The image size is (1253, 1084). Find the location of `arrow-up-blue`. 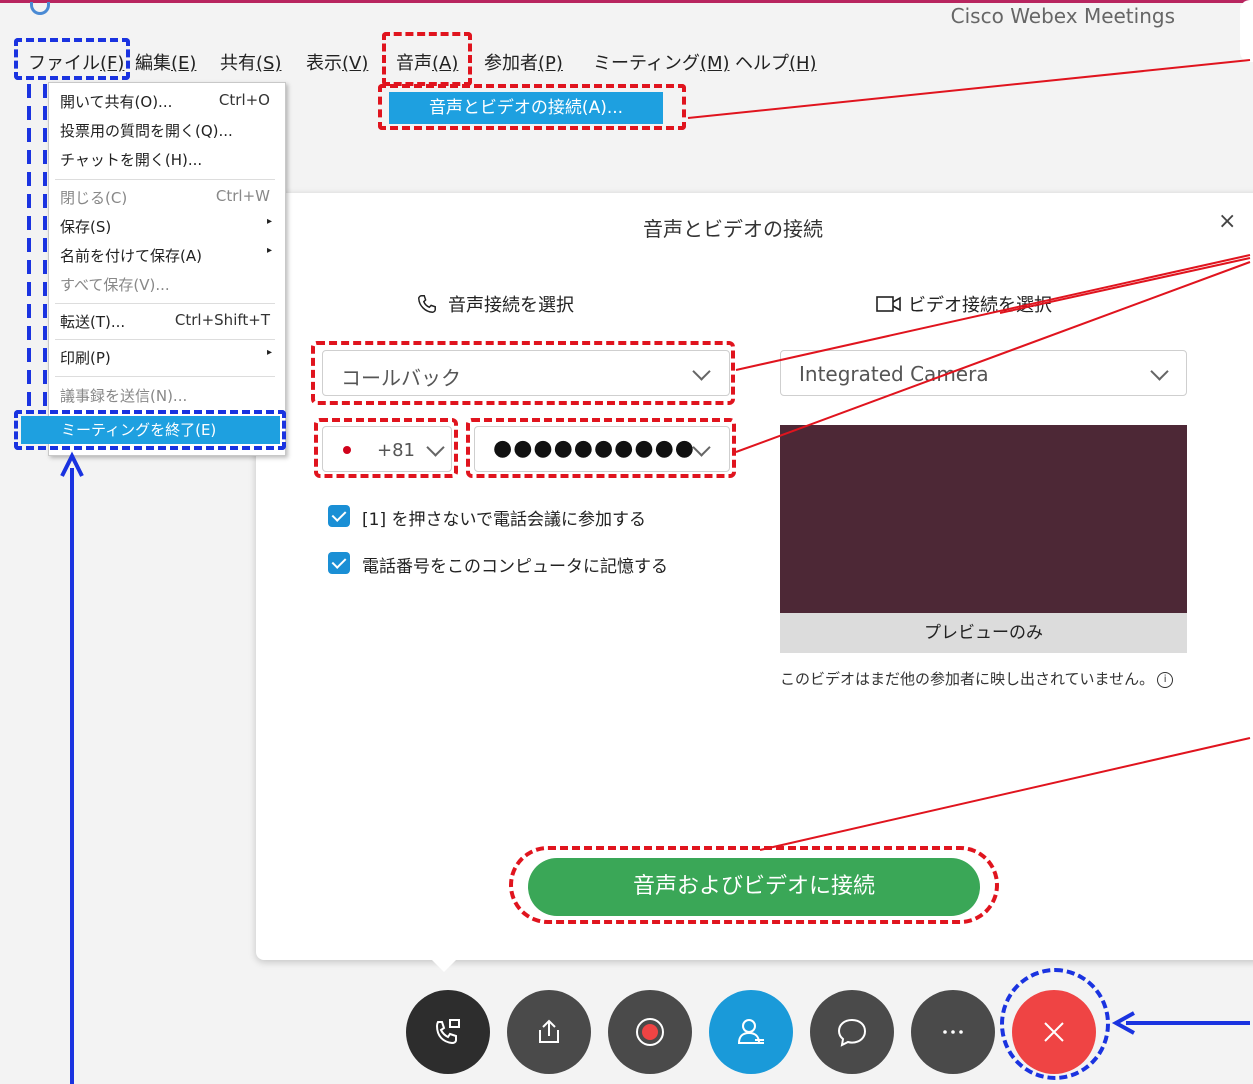

arrow-up-blue is located at coordinates (72, 767).